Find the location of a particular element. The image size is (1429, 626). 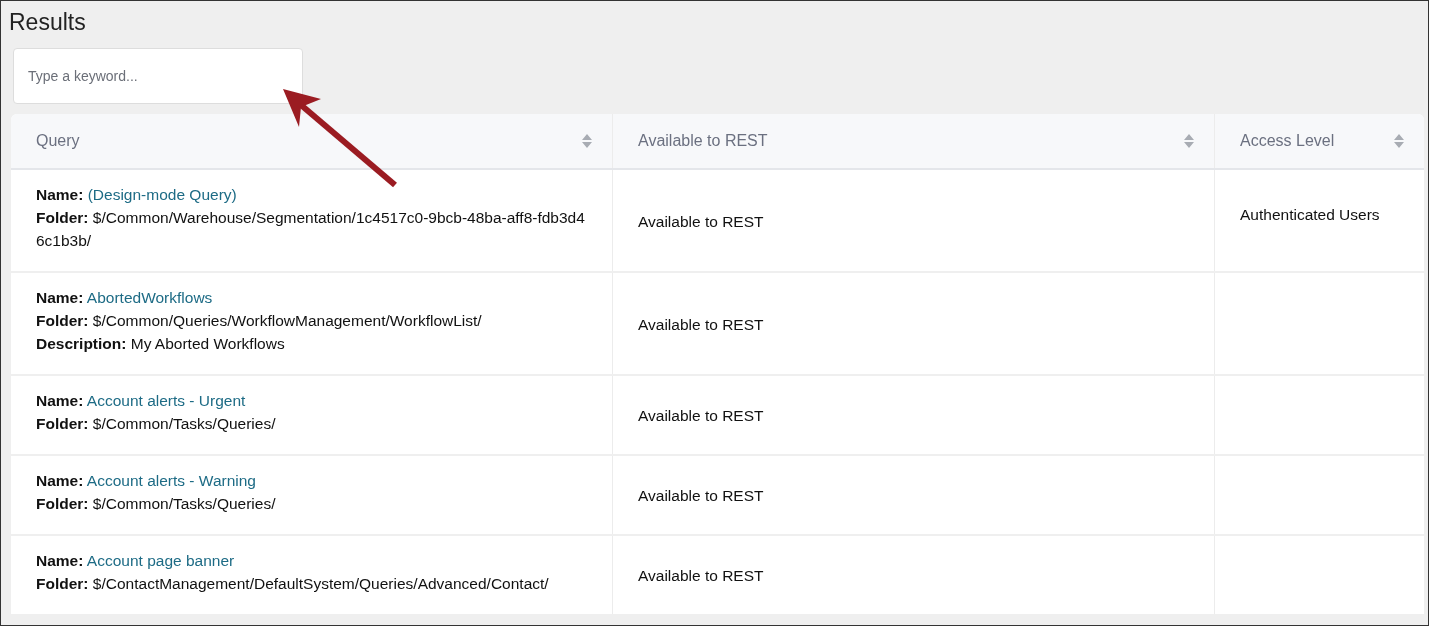

query-detail: Folder: $/Common/Queries/WorkflowManagement/WorkflowList/ is located at coordinates (259, 321).